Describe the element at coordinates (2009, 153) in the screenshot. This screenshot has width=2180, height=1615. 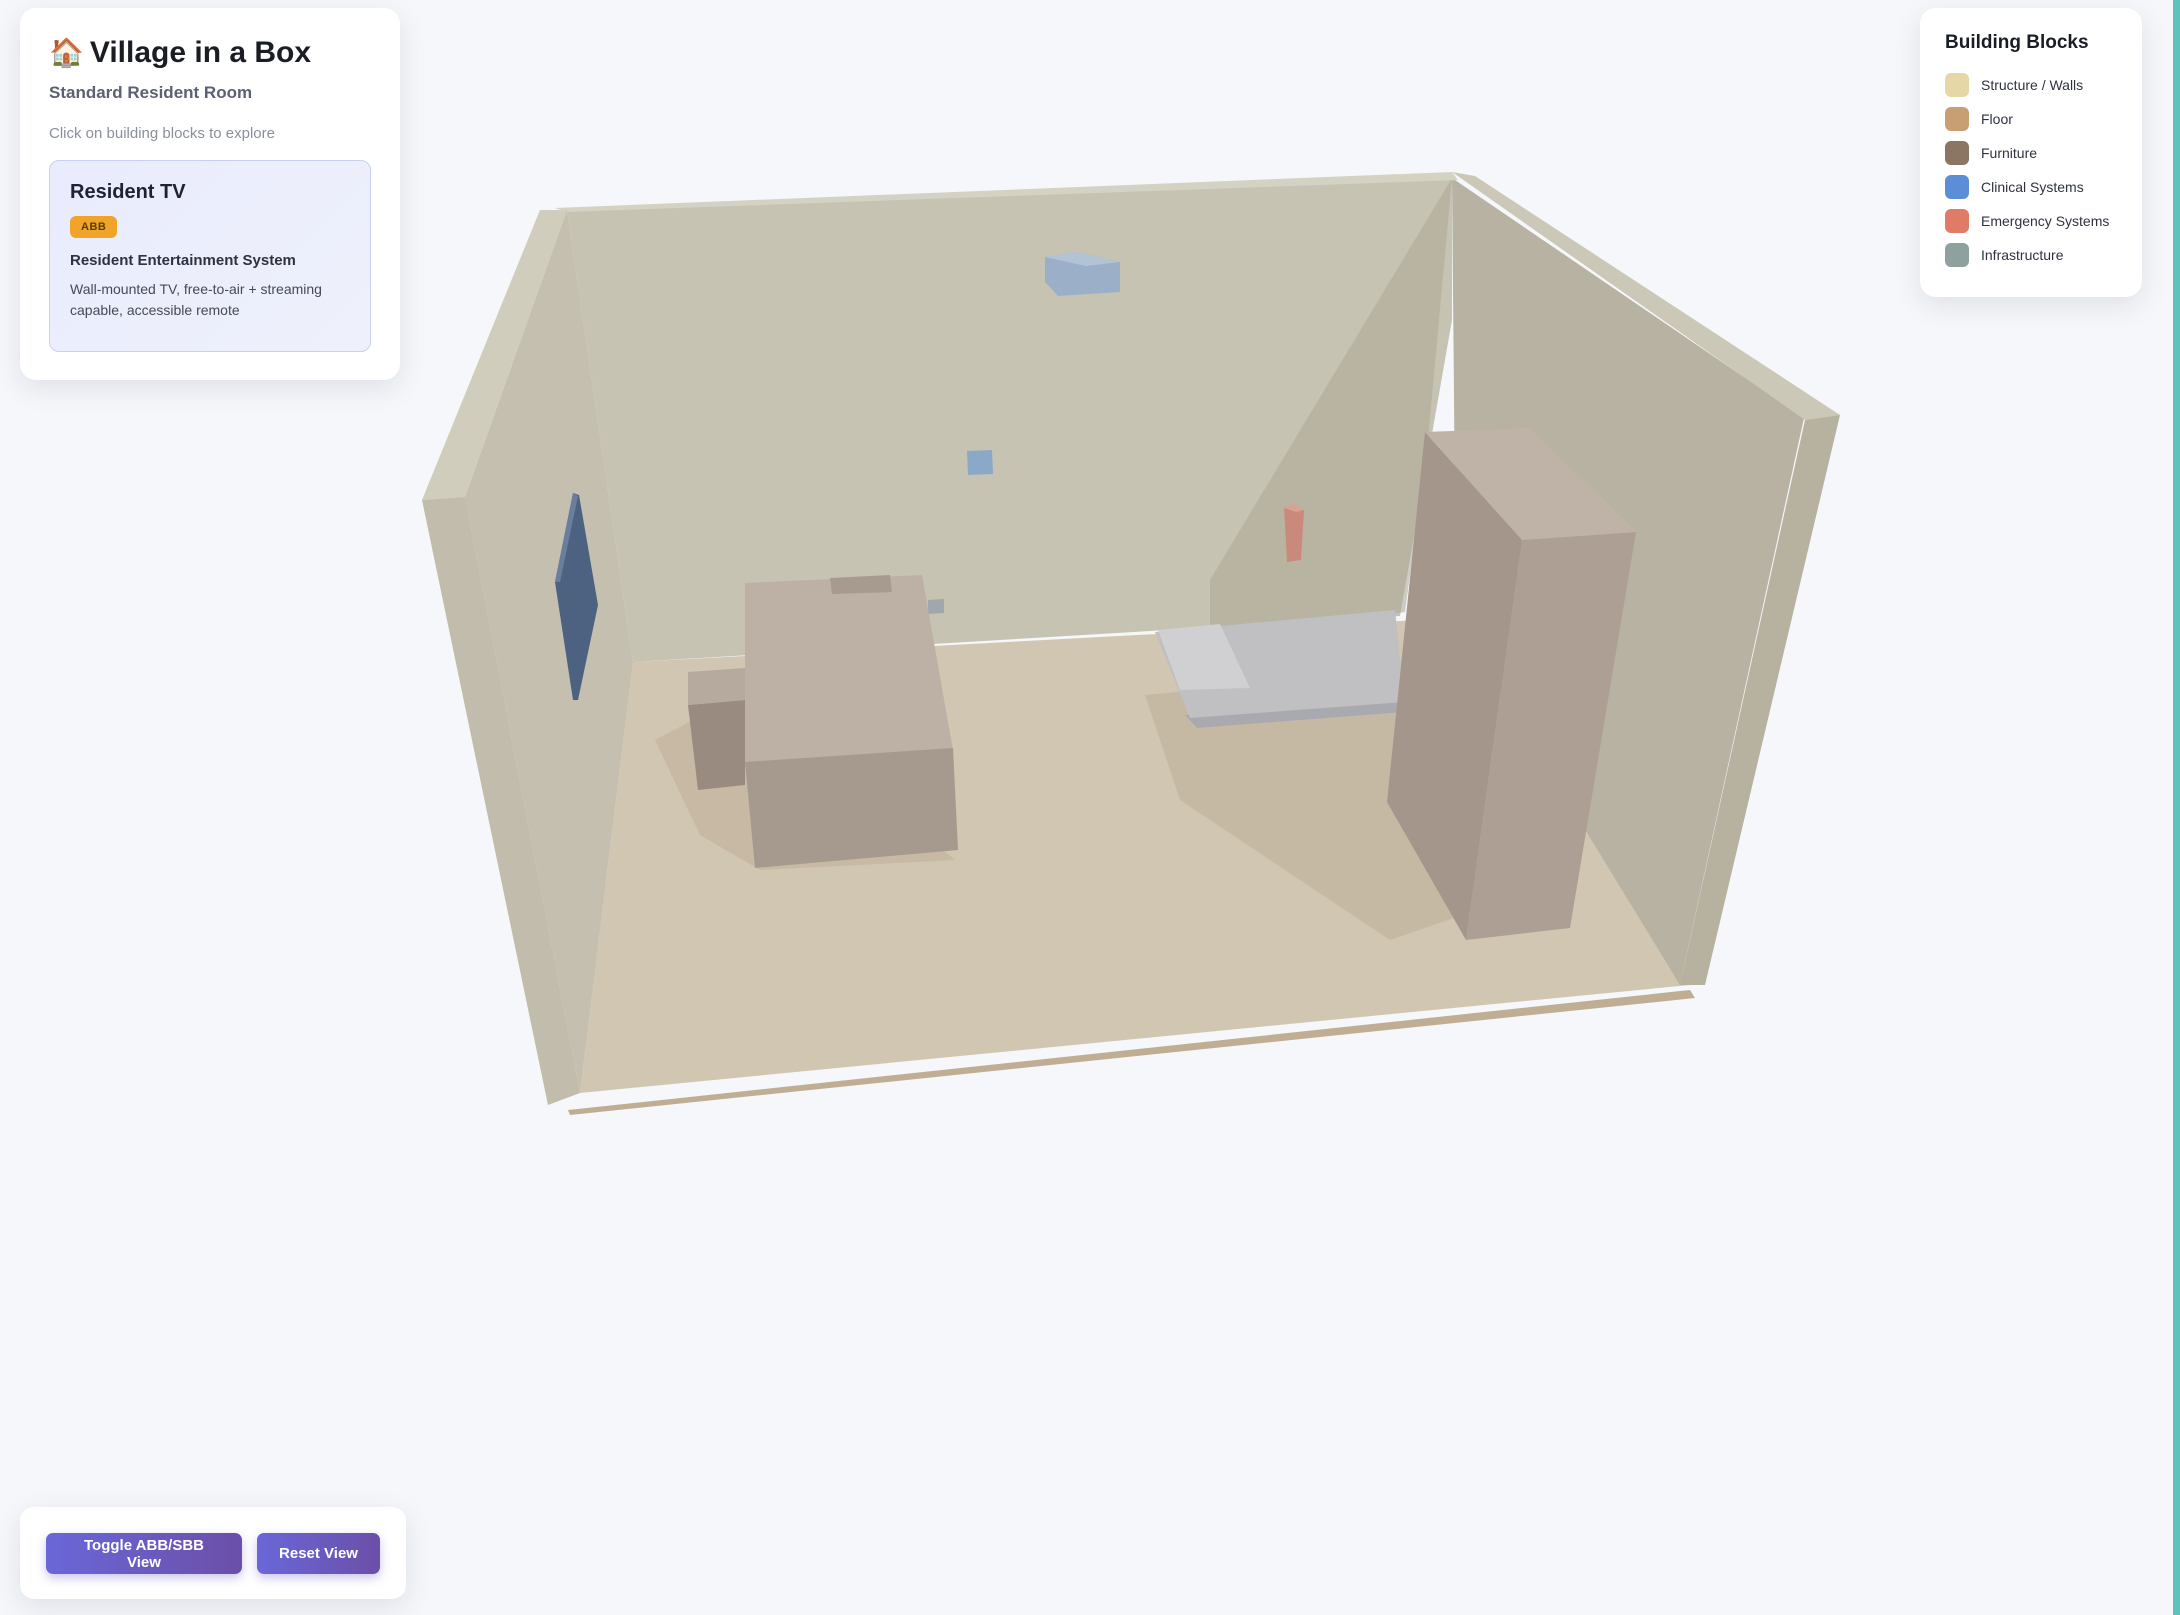
I see `legend-label: Furniture` at that location.